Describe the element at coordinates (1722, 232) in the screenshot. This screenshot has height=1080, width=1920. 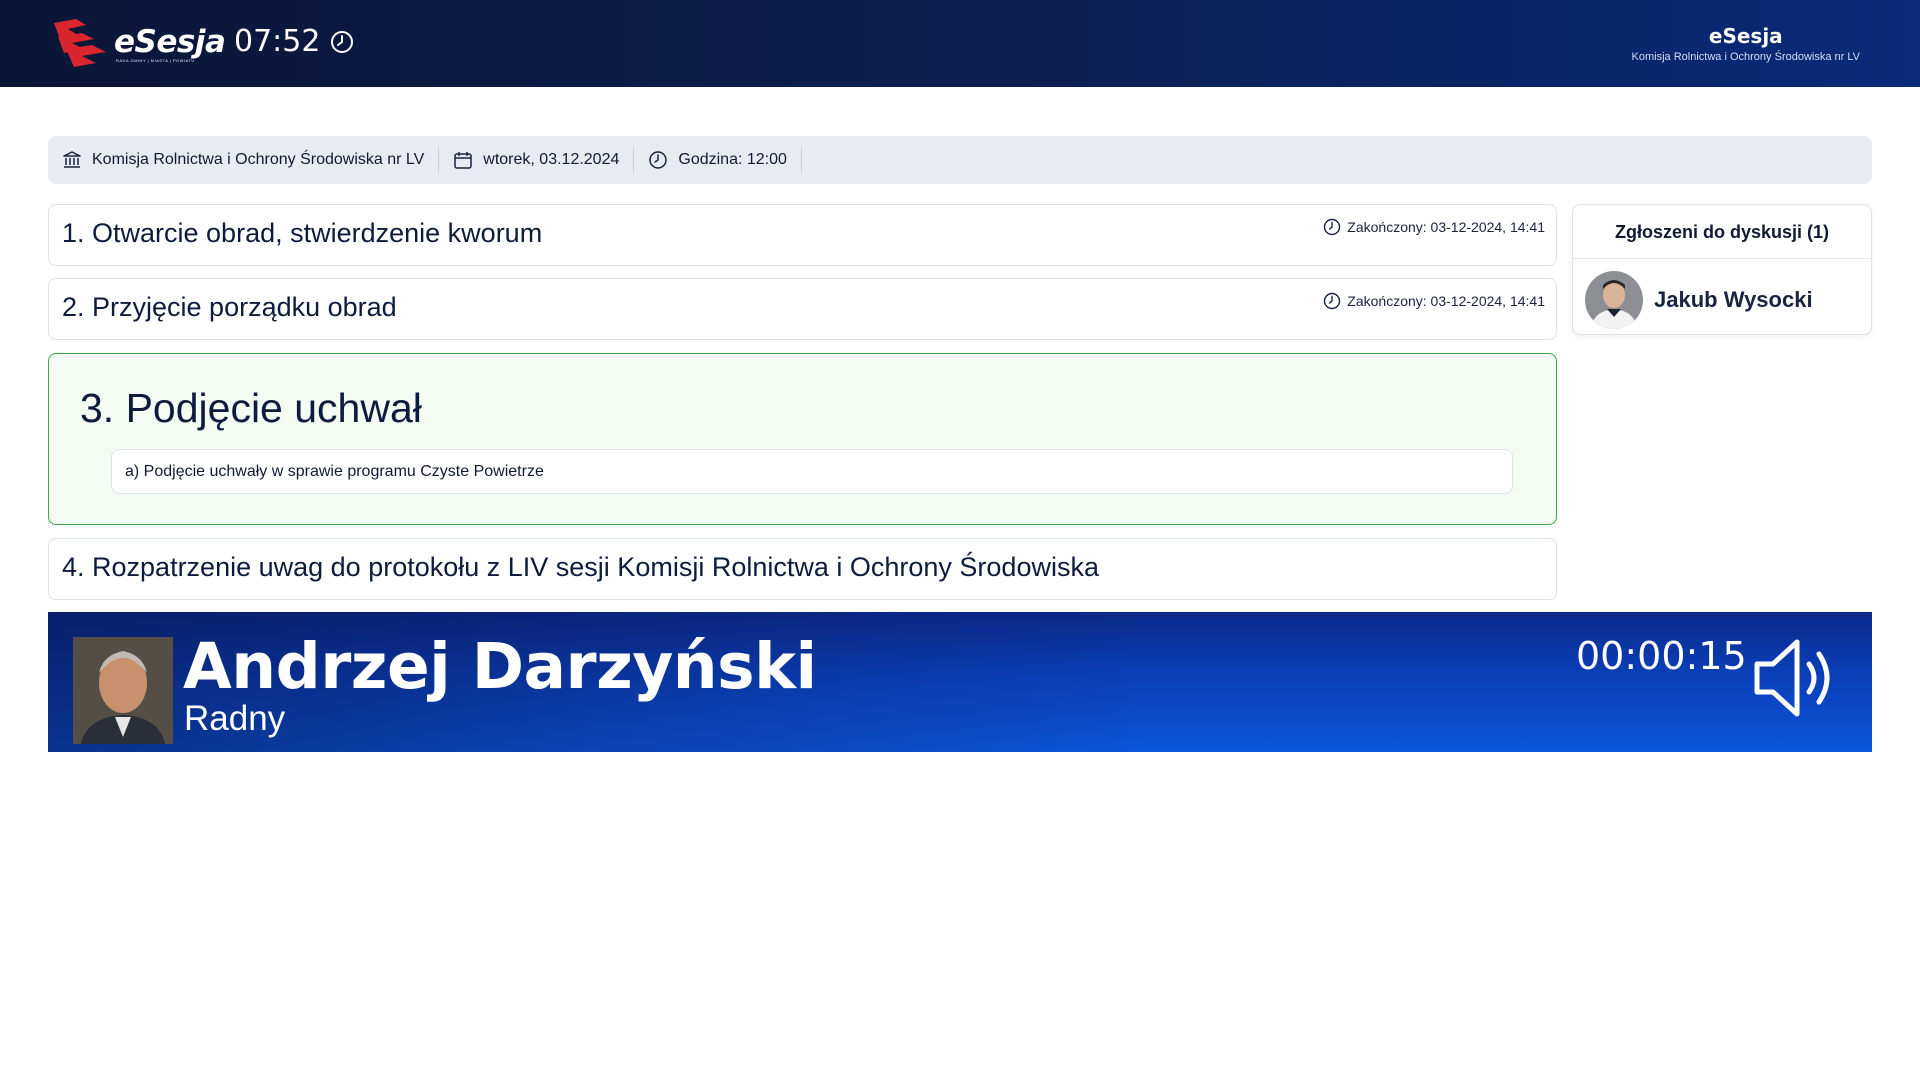
I see `discussion-panel-header: Zgłoszeni do dyskusji (1)` at that location.